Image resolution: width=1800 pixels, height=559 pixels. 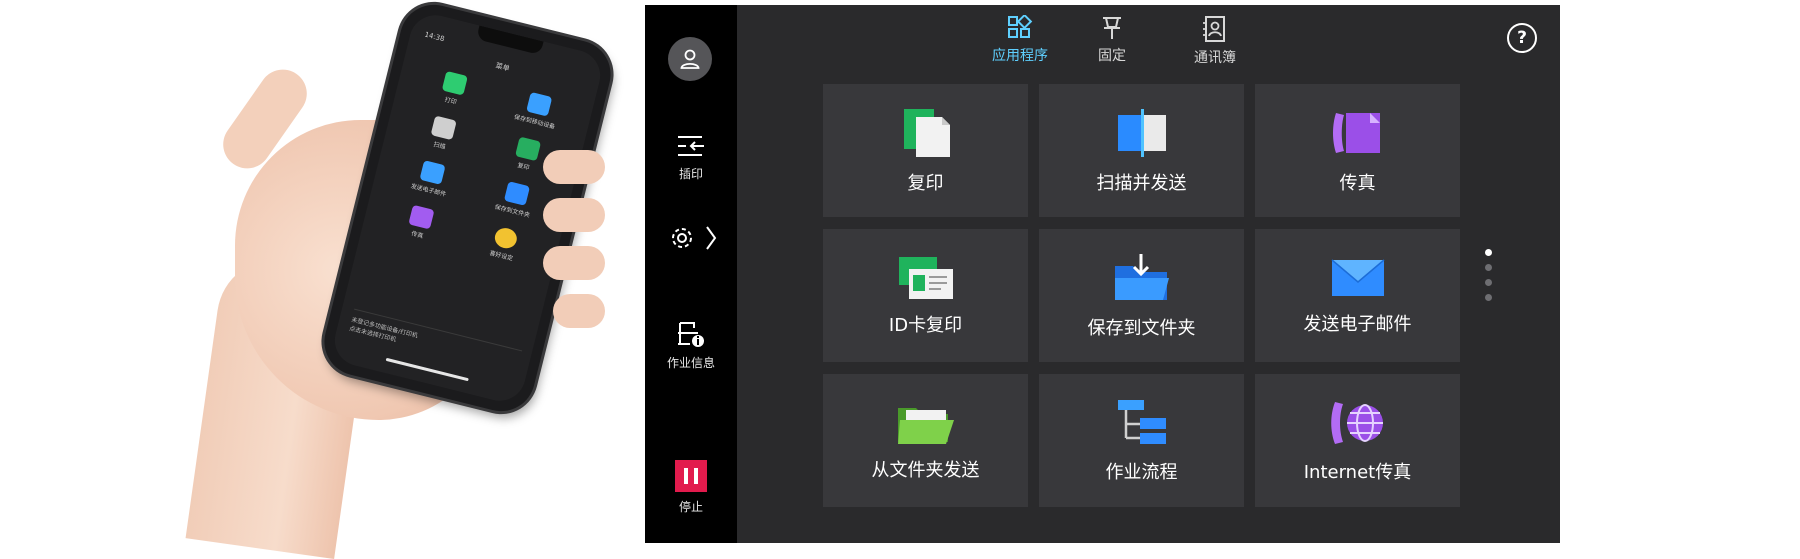 I want to click on phone-item-fax: 传真, so click(x=420, y=223).